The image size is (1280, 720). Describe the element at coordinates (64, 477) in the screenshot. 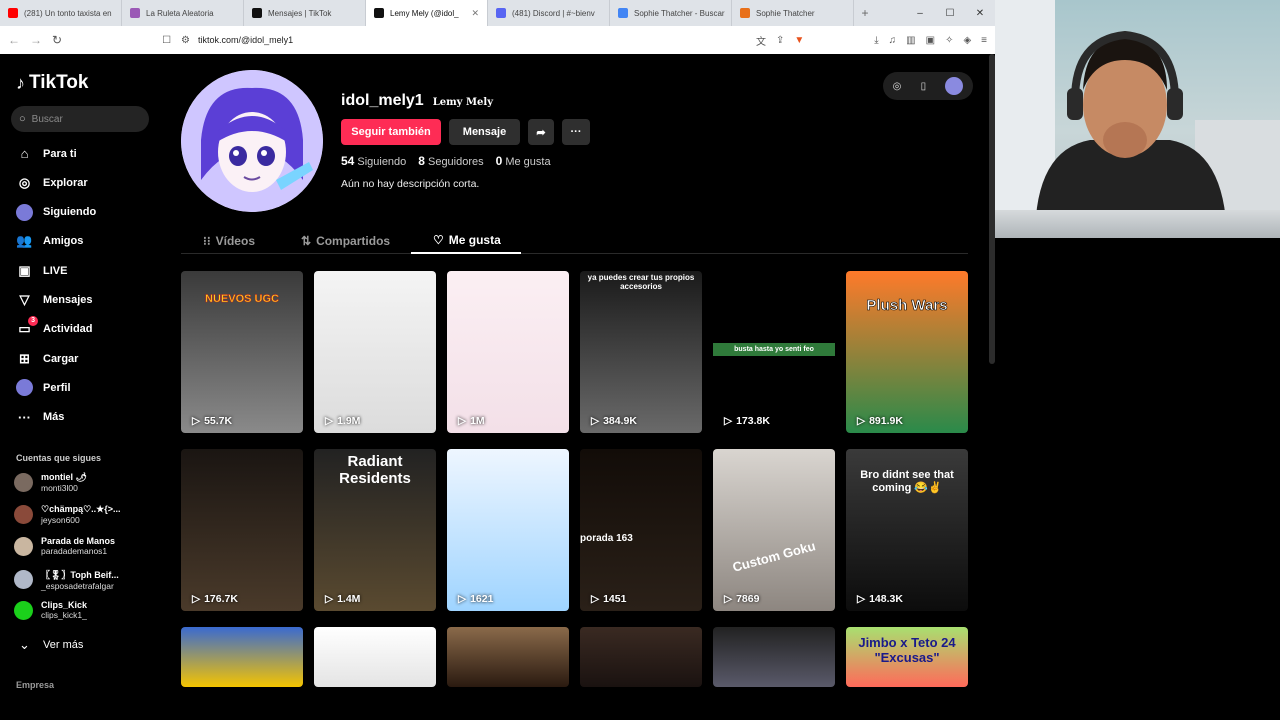

I see `account-name: montiel 🌶` at that location.